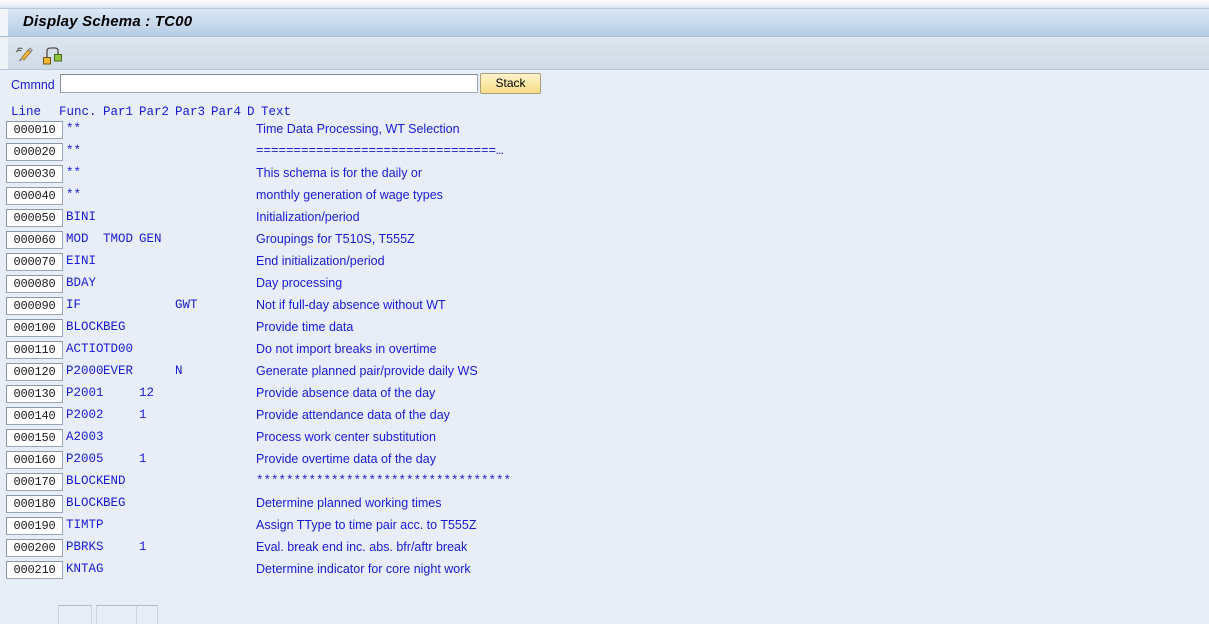 This screenshot has height=624, width=1209. What do you see at coordinates (34, 284) in the screenshot?
I see `line-number-box: 000080` at bounding box center [34, 284].